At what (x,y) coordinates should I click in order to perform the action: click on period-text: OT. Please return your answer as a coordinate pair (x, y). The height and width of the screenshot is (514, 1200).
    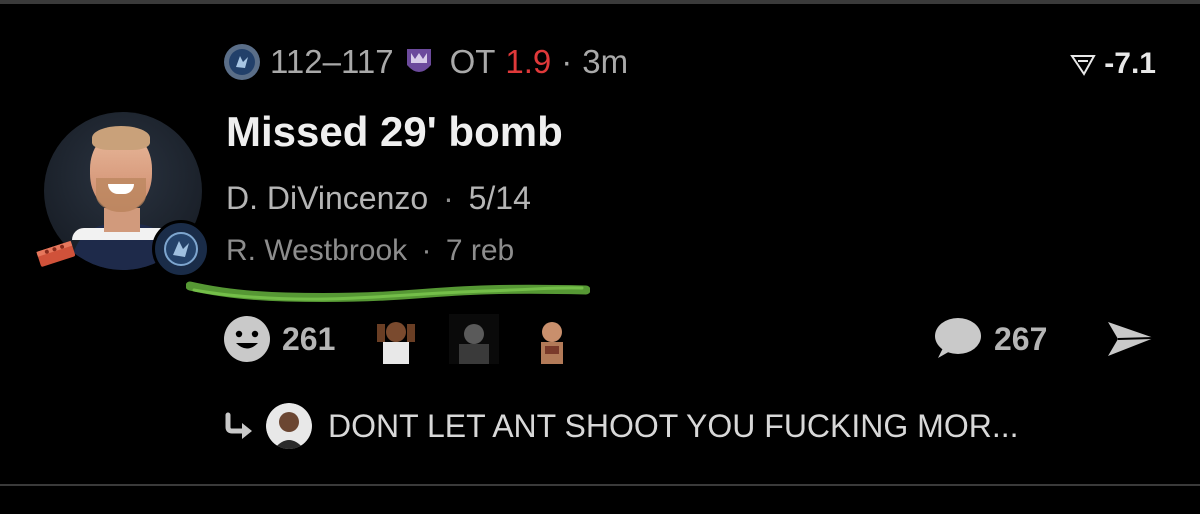
    Looking at the image, I should click on (472, 61).